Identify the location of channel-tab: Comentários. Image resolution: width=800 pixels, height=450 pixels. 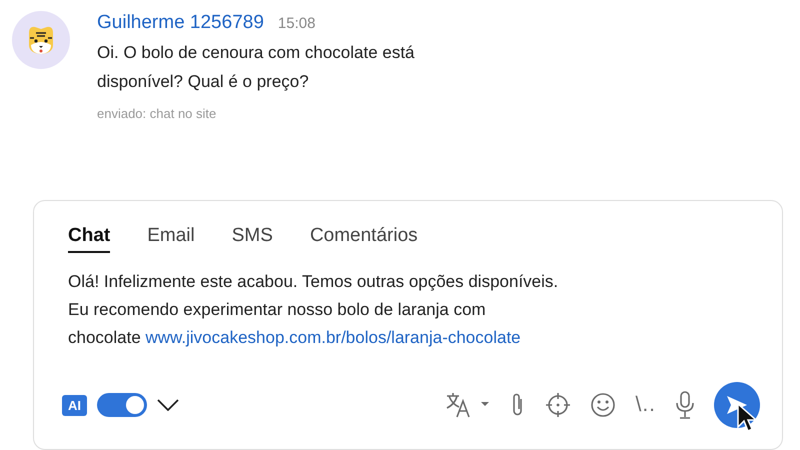
(364, 238).